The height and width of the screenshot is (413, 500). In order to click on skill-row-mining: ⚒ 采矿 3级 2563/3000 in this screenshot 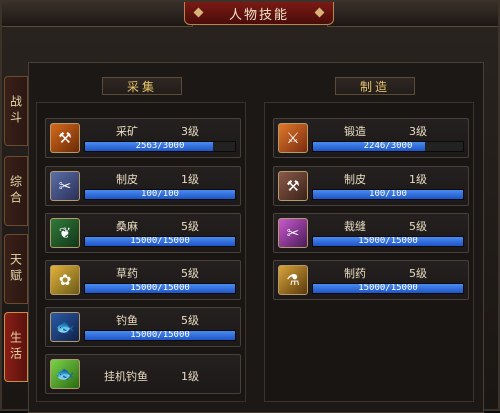, I will do `click(143, 138)`.